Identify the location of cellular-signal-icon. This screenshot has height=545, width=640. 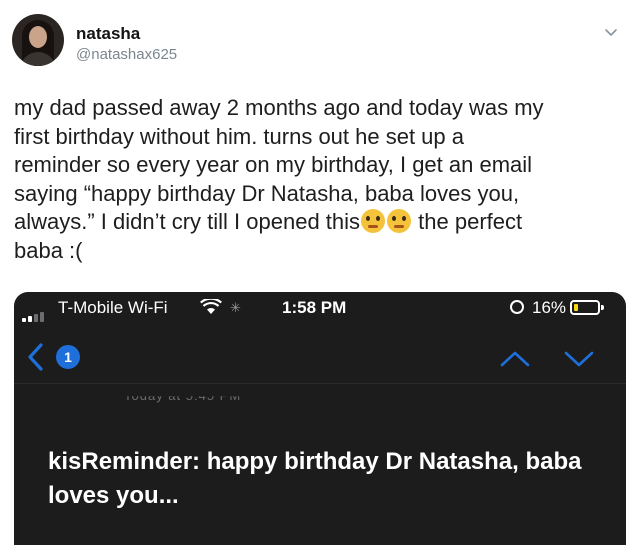
(34, 312).